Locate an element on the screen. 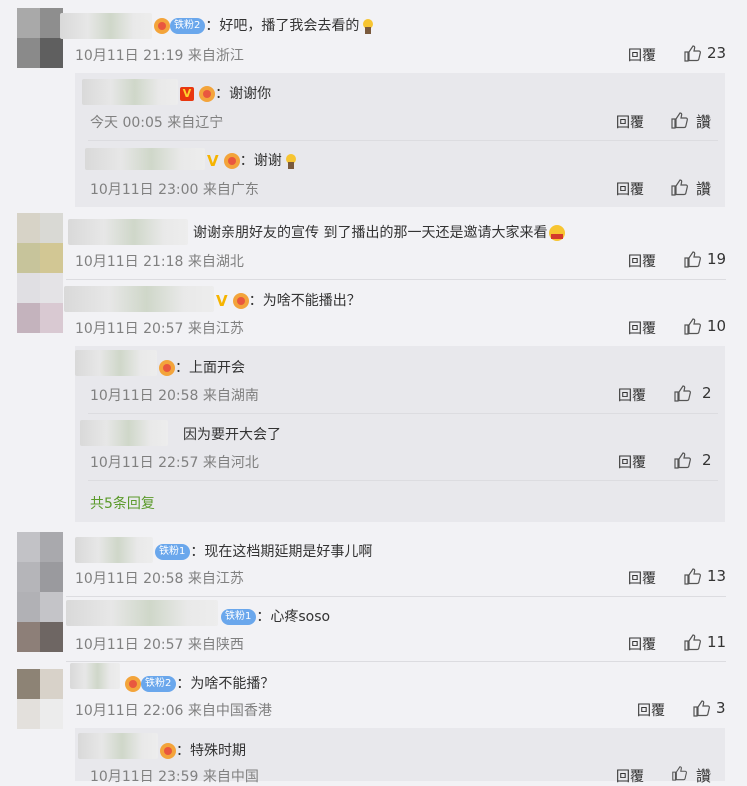 The image size is (747, 786). smile-emoji-icon is located at coordinates (556, 233).